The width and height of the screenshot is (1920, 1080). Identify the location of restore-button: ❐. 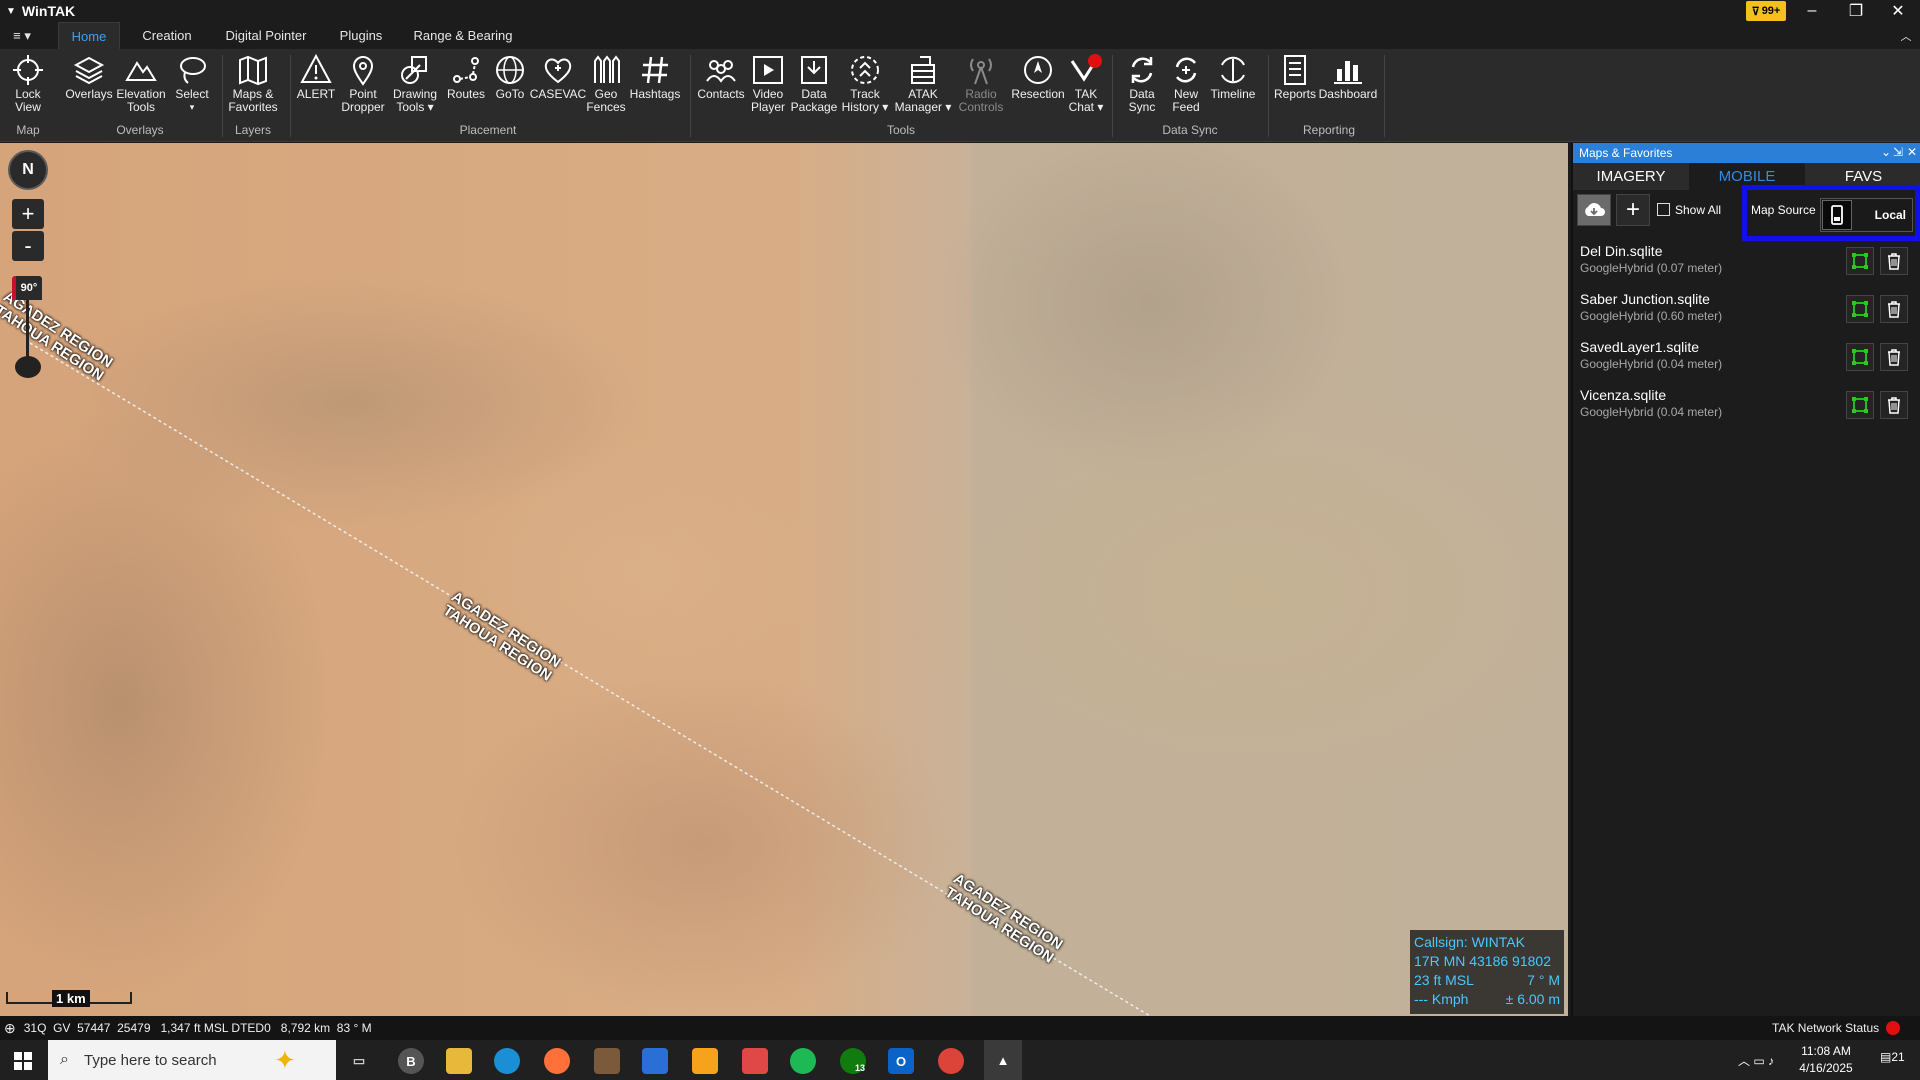
(1856, 11).